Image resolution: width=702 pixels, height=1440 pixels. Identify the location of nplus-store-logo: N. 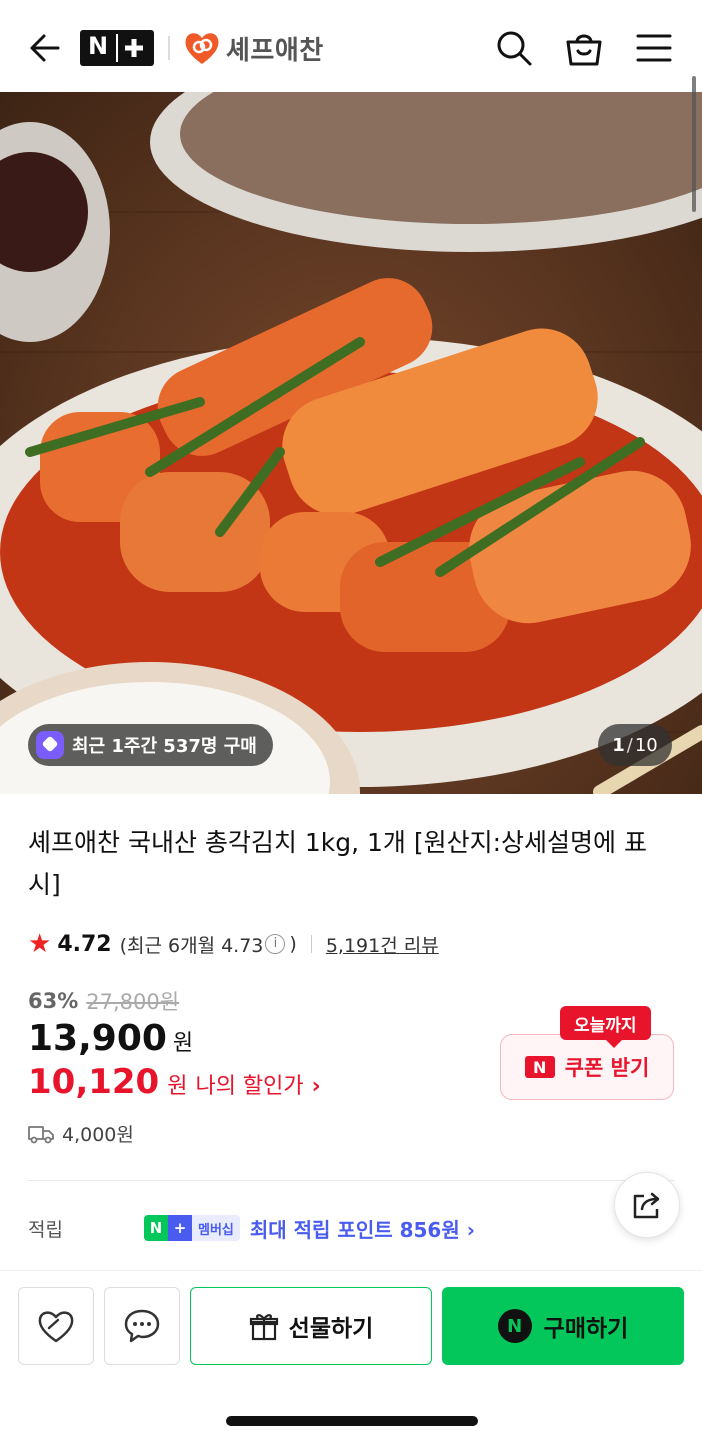
(117, 48).